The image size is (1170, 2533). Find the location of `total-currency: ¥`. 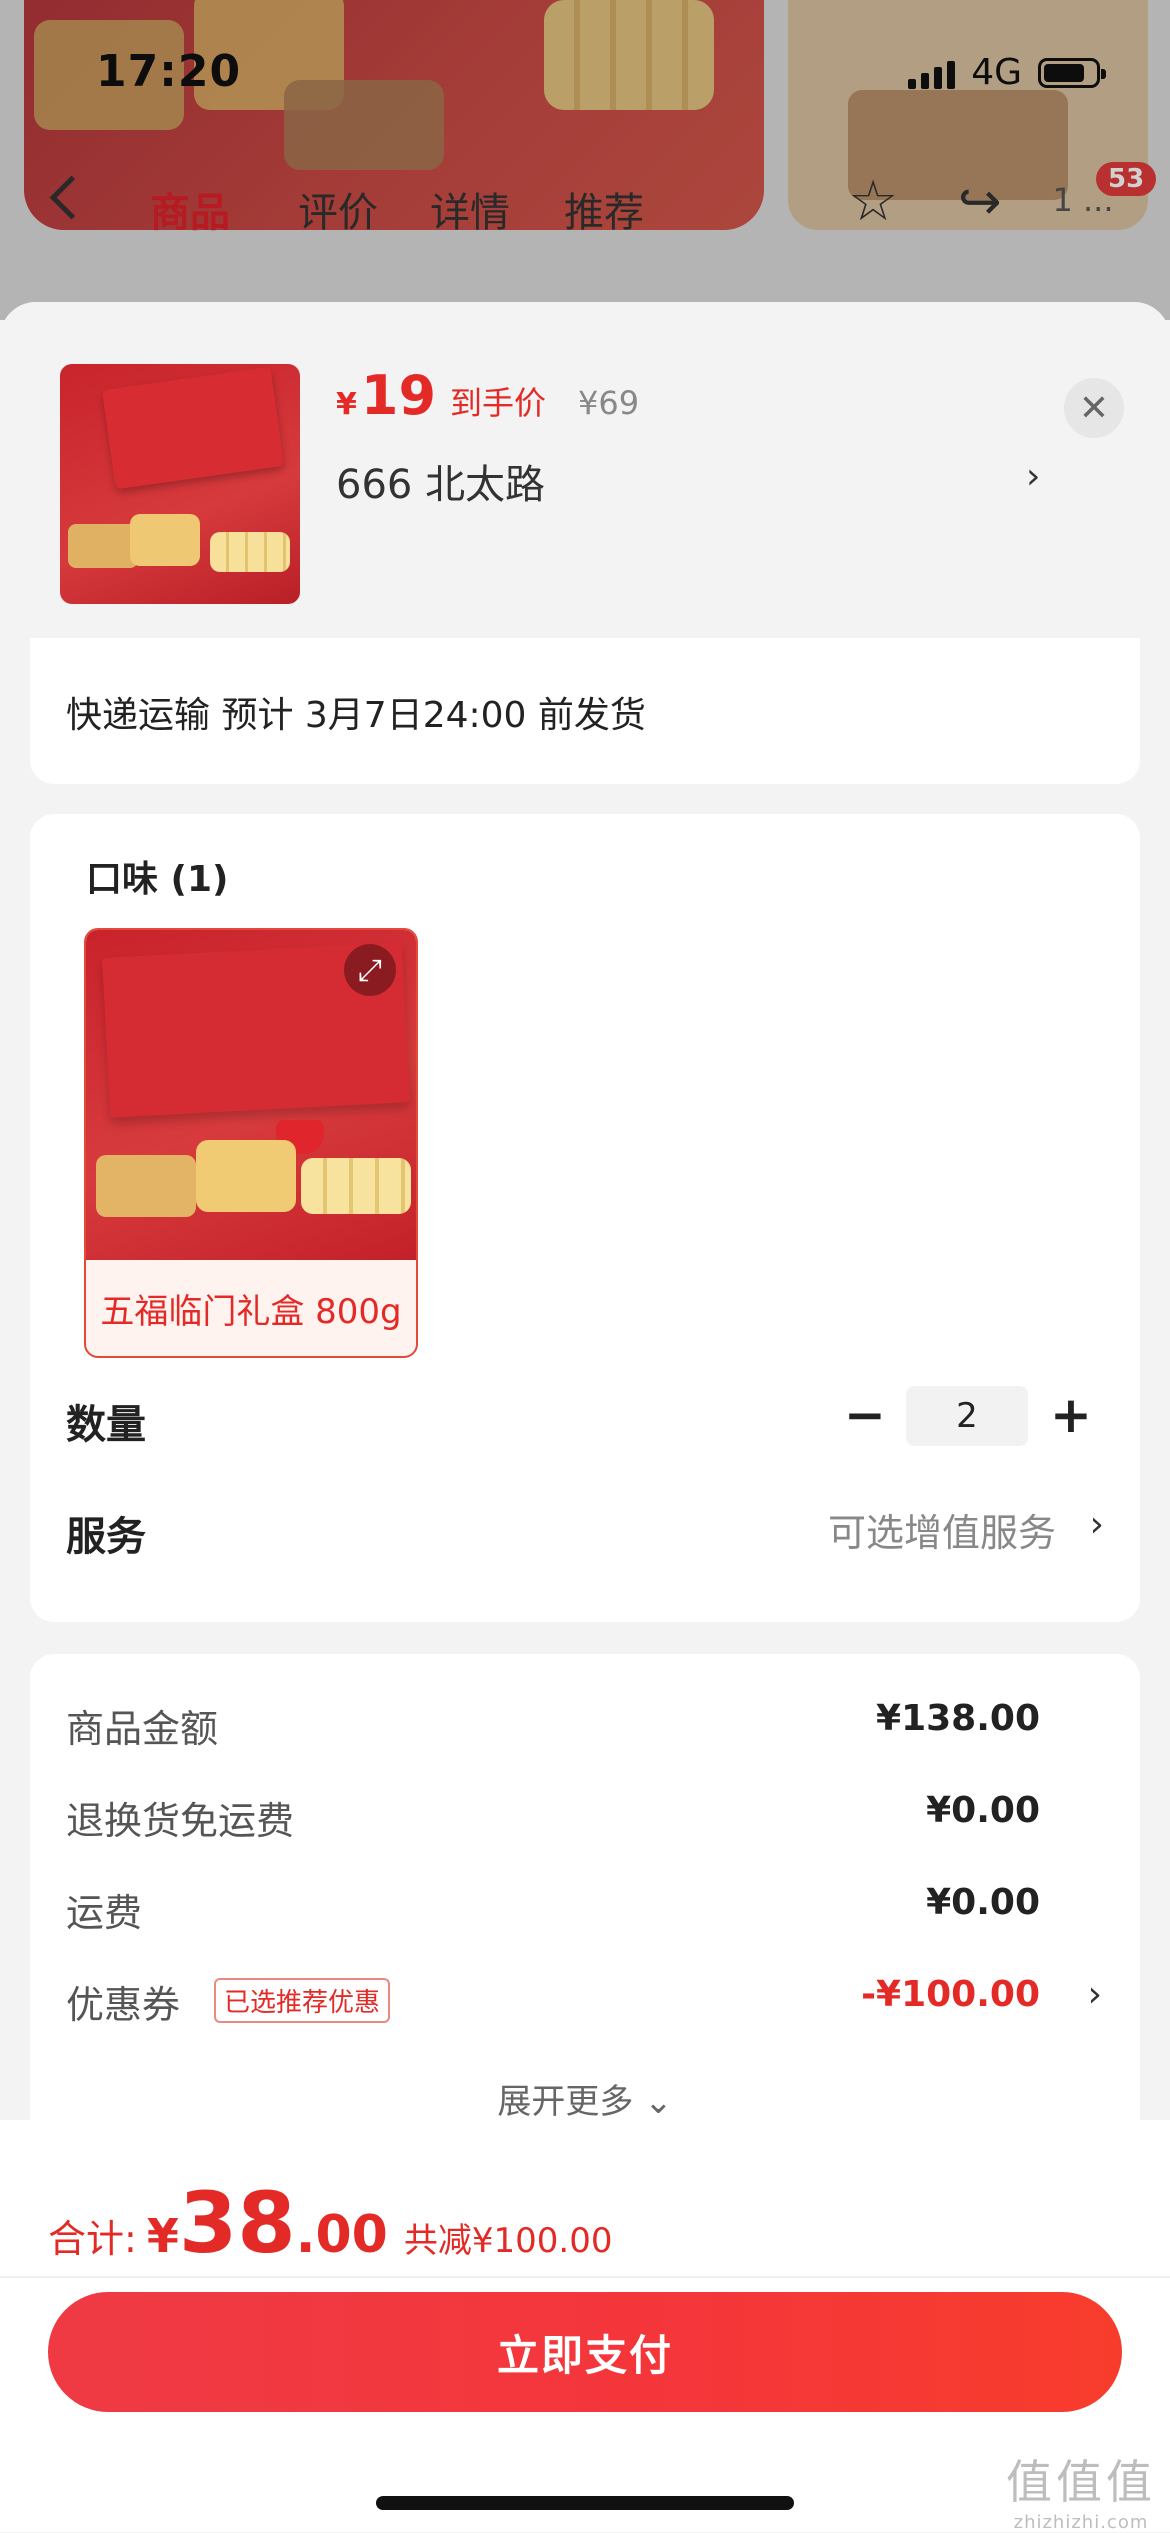

total-currency: ¥ is located at coordinates (162, 2236).